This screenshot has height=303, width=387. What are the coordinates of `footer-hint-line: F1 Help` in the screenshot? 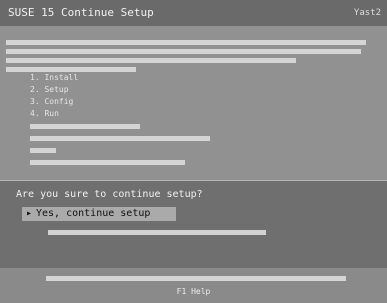 It's located at (193, 291).